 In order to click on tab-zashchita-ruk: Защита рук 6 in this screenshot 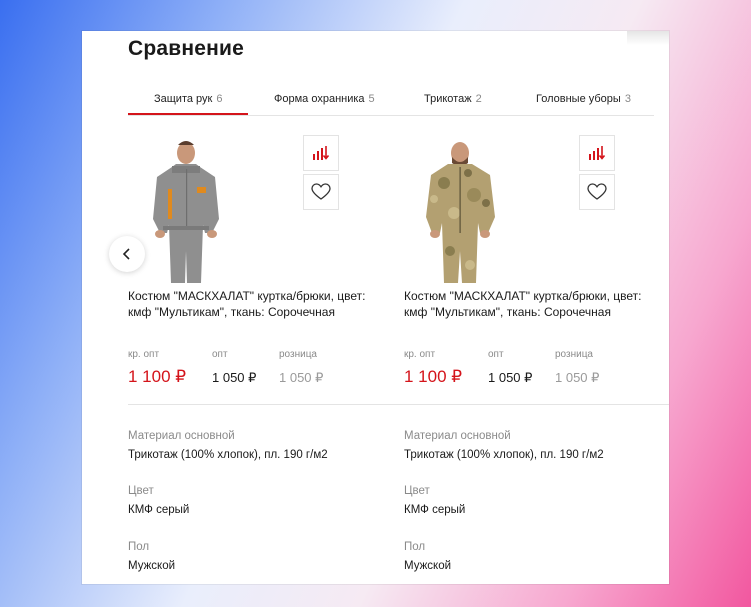, I will do `click(188, 99)`.